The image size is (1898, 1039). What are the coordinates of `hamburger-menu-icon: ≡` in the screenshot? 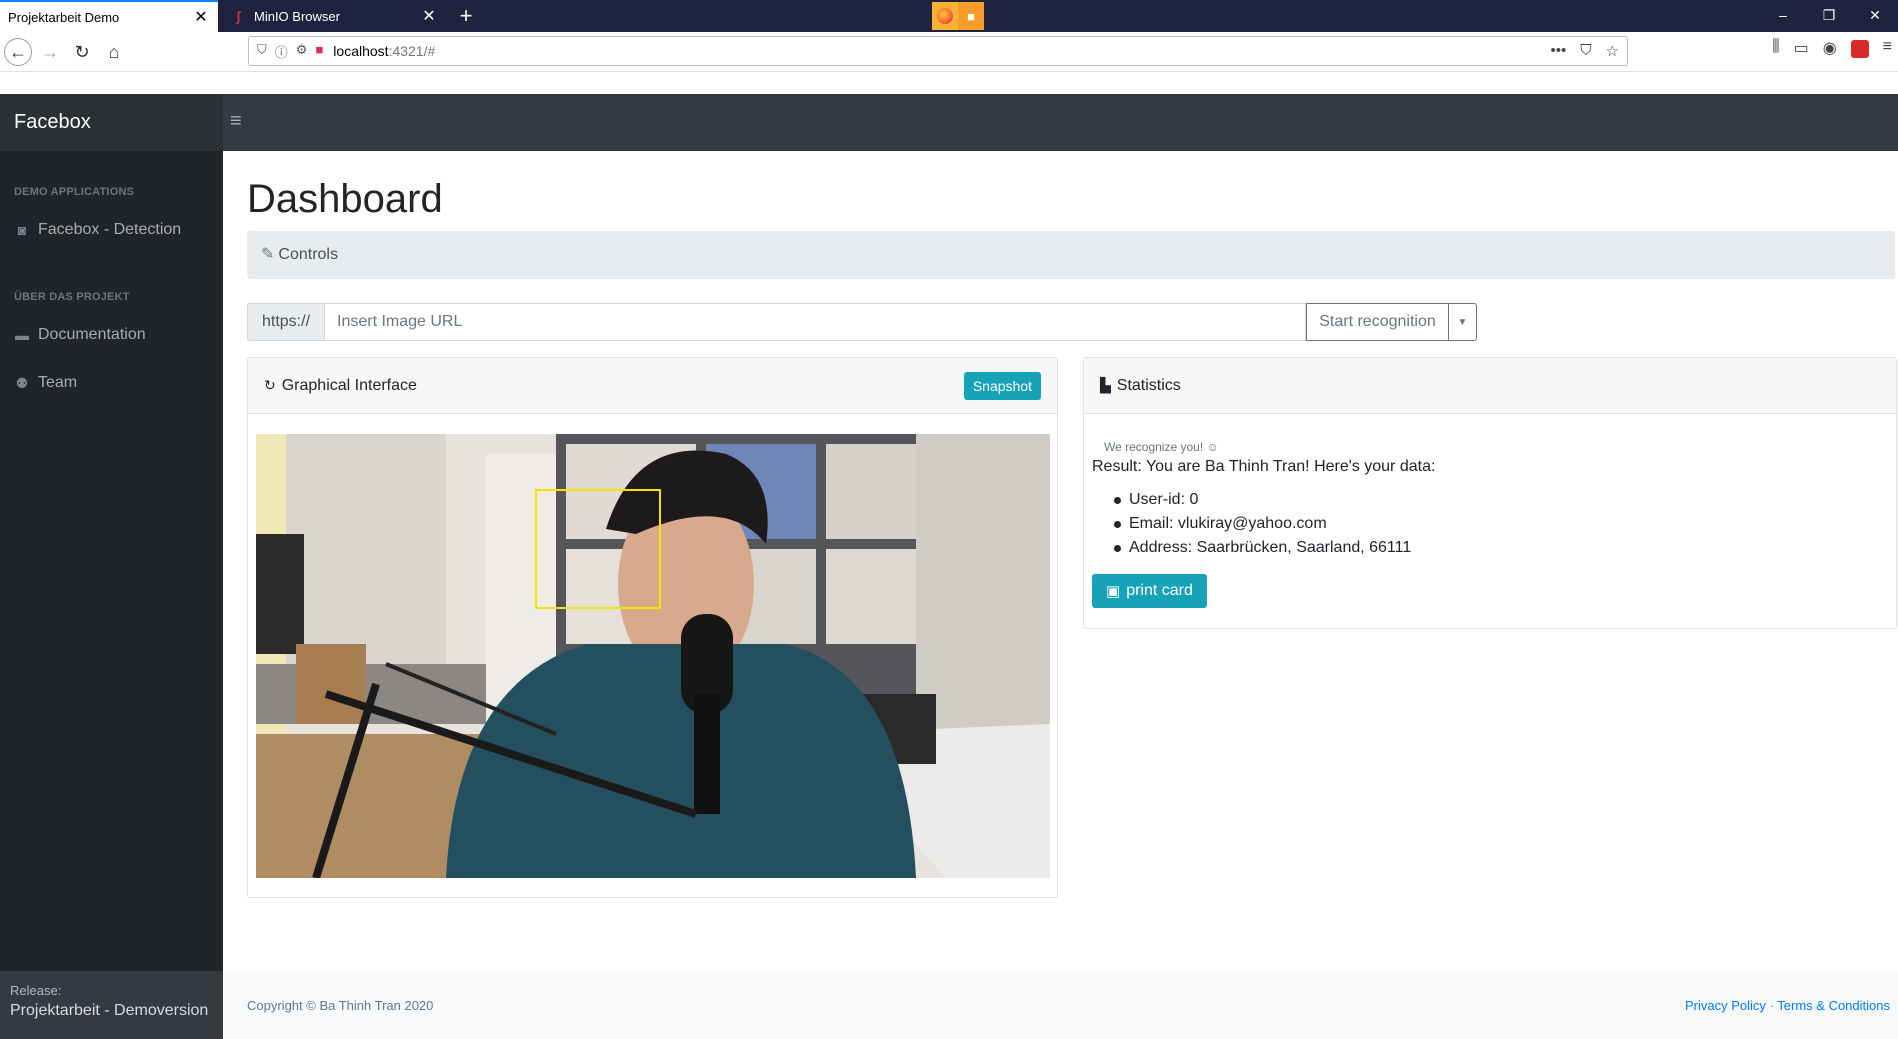 It's located at (236, 121).